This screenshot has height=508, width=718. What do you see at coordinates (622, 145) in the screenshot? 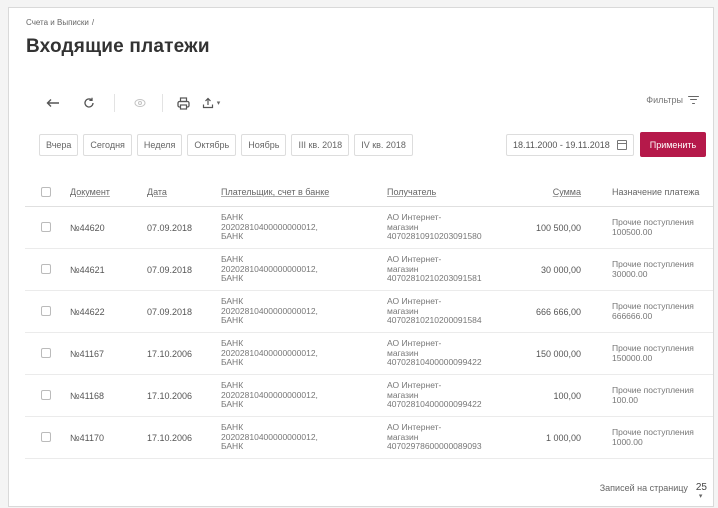
I see `calendar-icon` at bounding box center [622, 145].